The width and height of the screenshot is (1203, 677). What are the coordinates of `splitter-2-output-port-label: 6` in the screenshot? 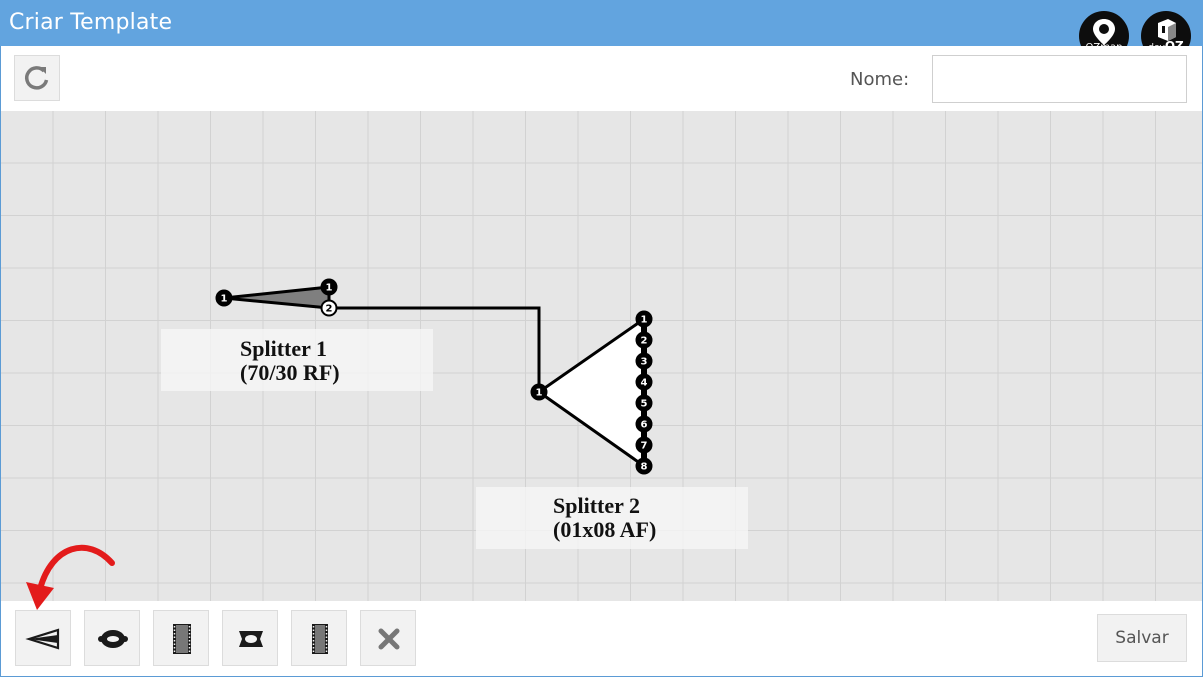 It's located at (644, 425).